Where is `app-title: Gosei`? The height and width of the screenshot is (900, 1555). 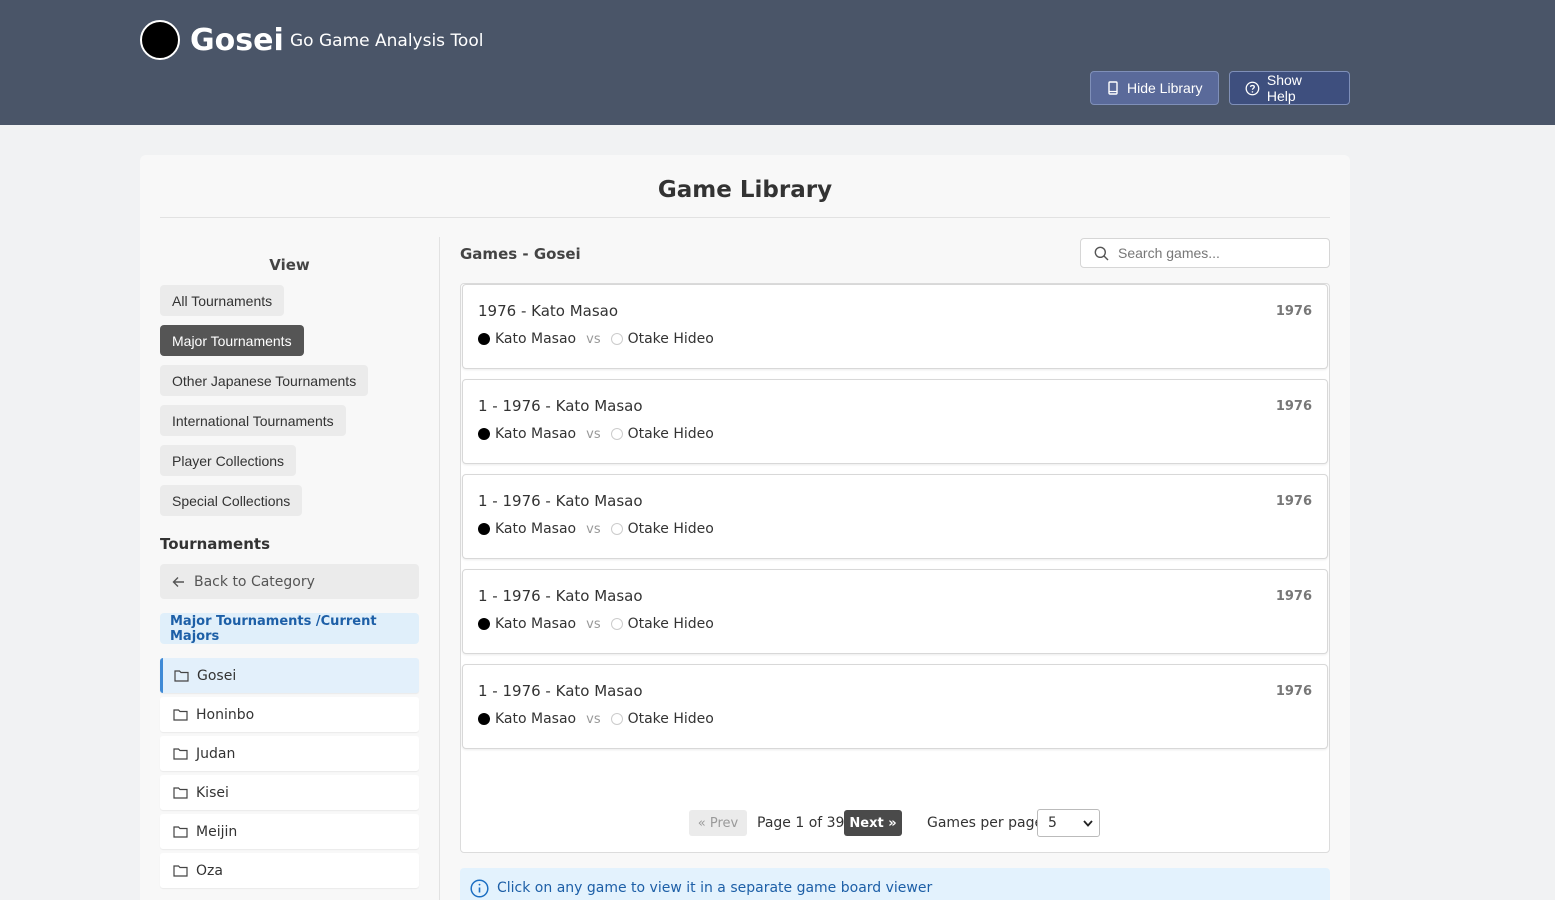 app-title: Gosei is located at coordinates (237, 40).